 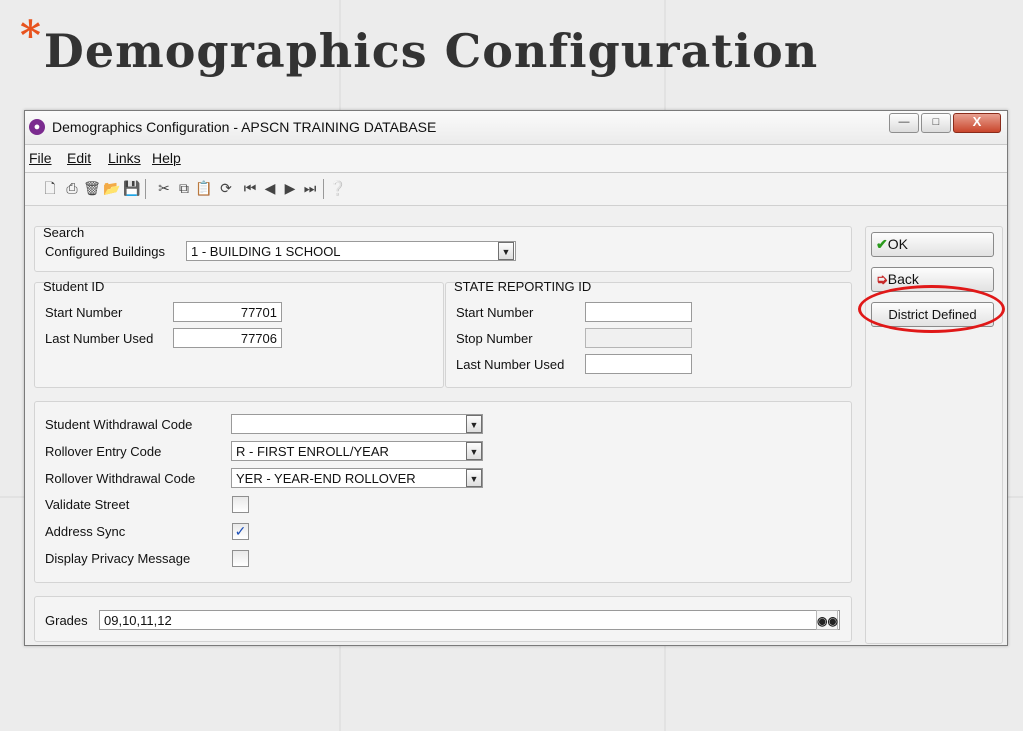 I want to click on last-record-icon: ⏭, so click(x=310, y=188).